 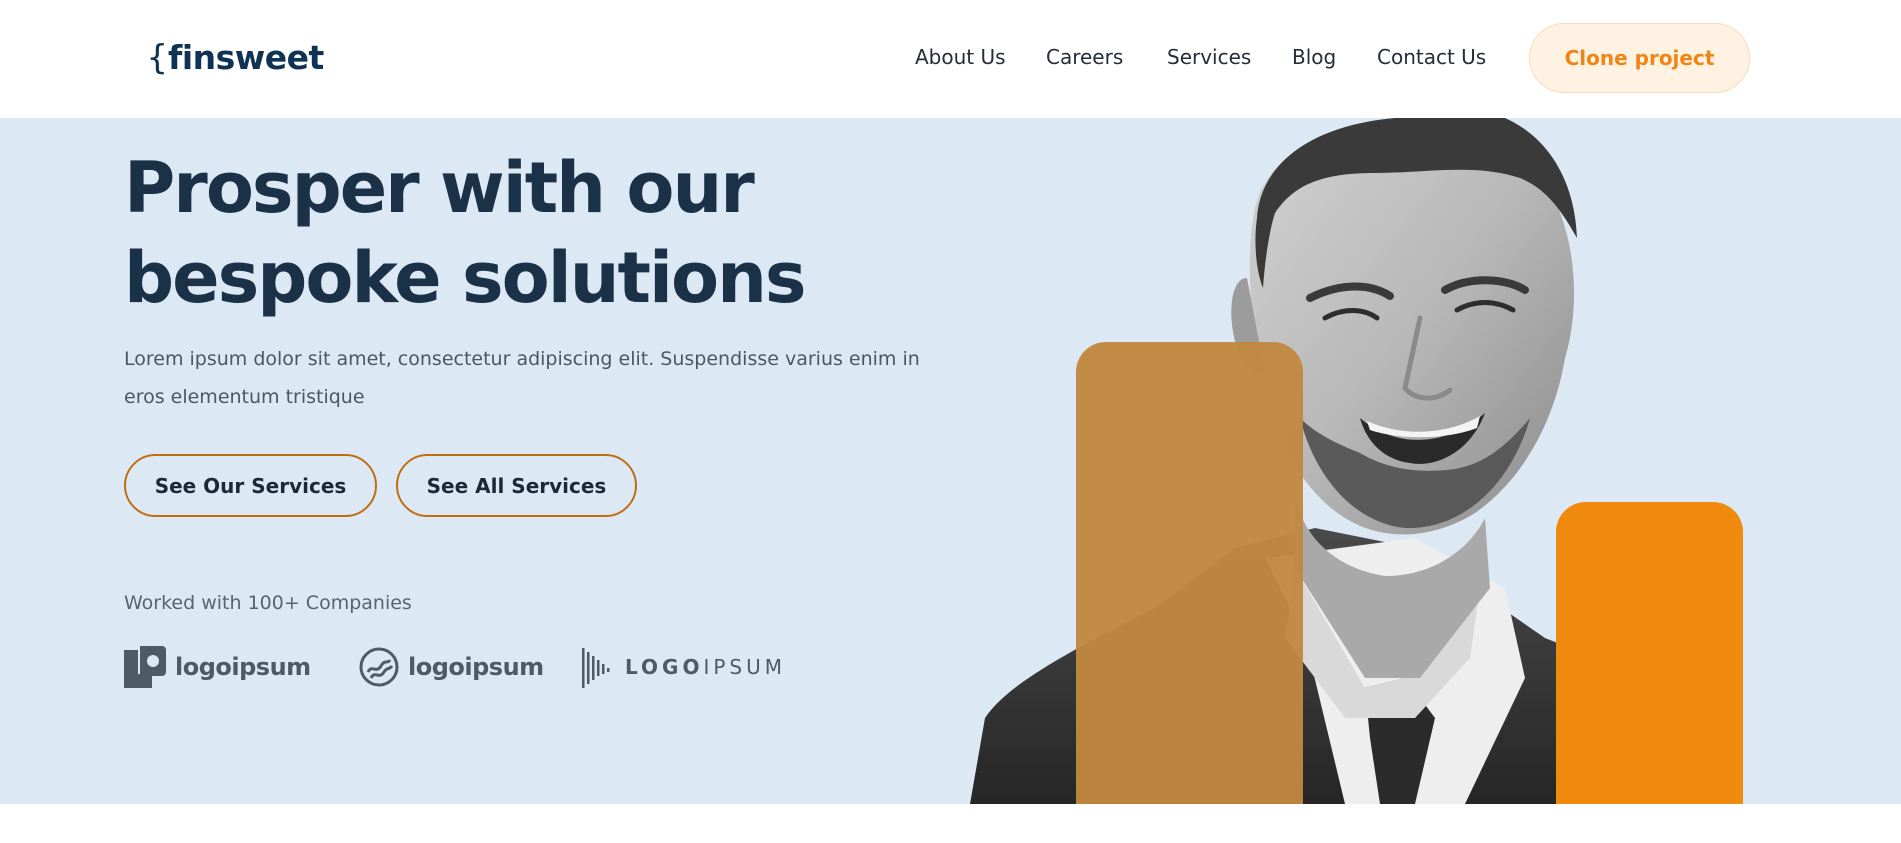 I want to click on bars-logo-icon, so click(x=596, y=668).